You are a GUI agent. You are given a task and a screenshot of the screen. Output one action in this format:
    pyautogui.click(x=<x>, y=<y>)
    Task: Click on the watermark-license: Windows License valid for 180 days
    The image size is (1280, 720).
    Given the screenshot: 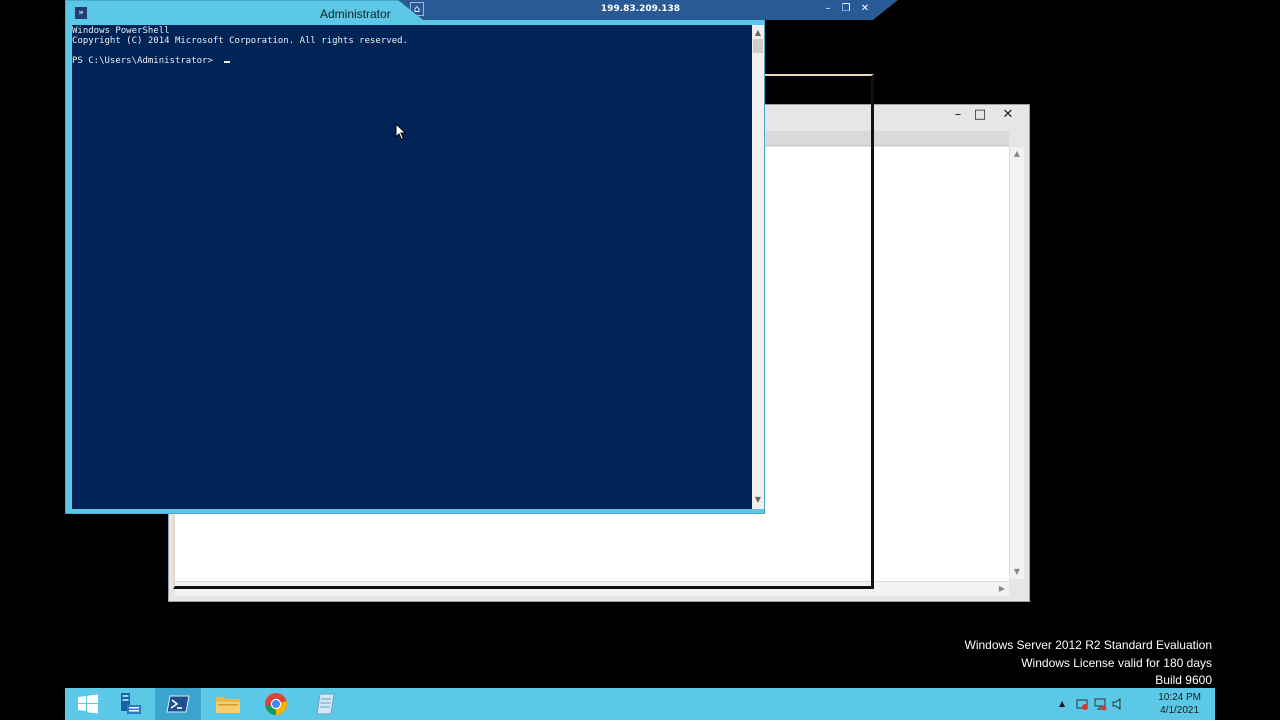 What is the action you would take?
    pyautogui.click(x=1116, y=662)
    